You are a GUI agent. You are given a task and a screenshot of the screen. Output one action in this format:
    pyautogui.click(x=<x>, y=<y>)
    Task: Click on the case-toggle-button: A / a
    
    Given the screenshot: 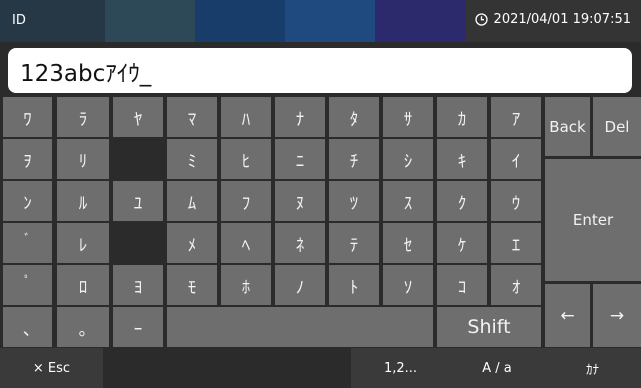 What is the action you would take?
    pyautogui.click(x=497, y=368)
    